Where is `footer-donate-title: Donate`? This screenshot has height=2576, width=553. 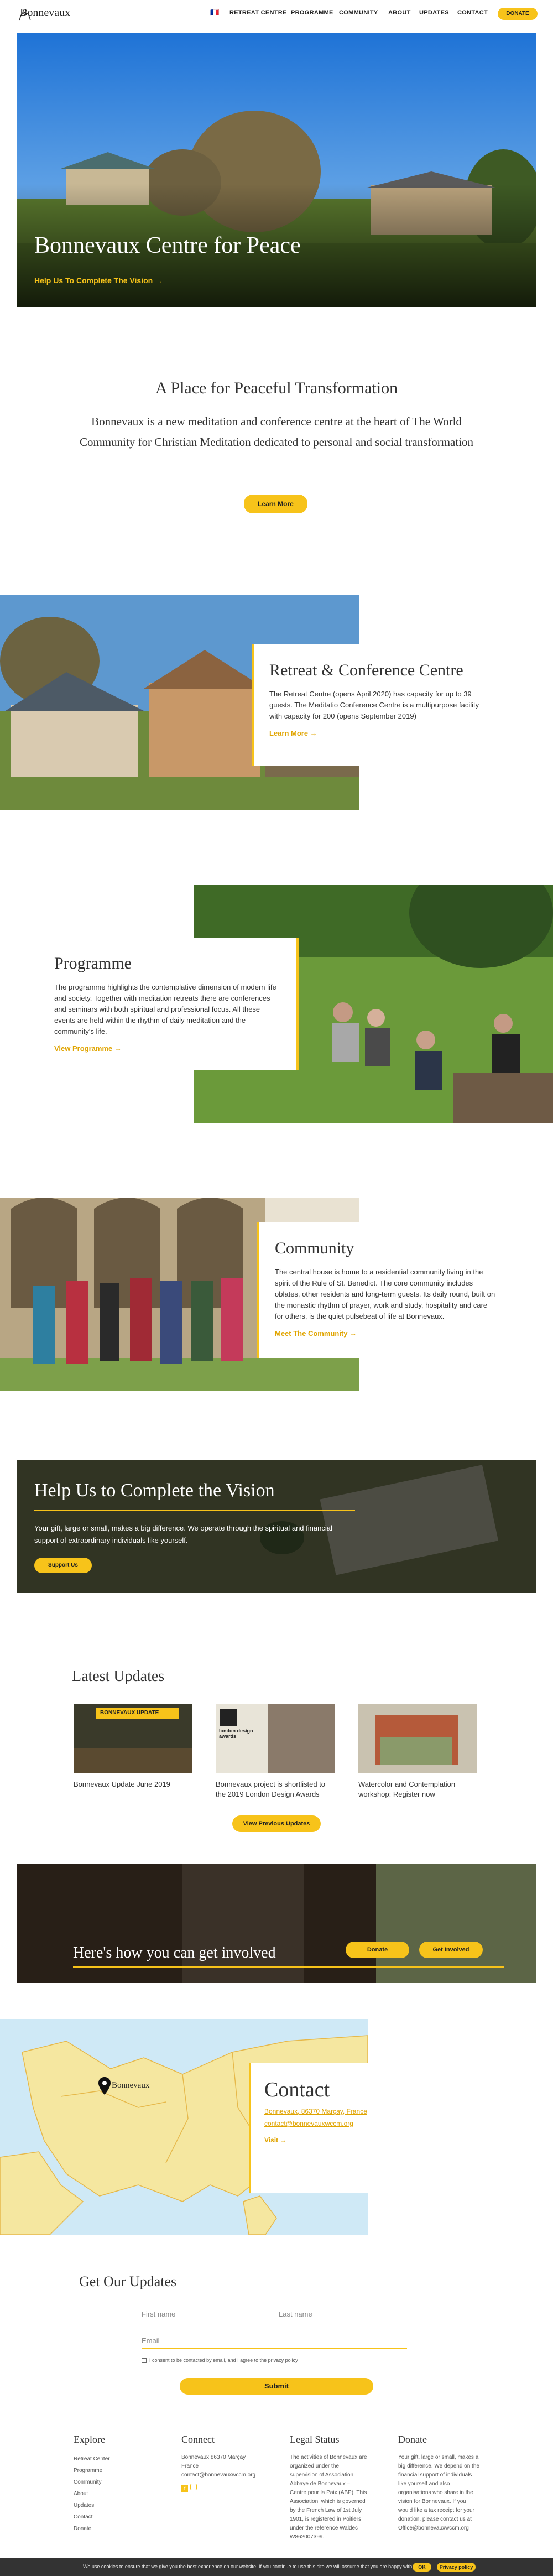
footer-donate-title: Donate is located at coordinates (413, 2440).